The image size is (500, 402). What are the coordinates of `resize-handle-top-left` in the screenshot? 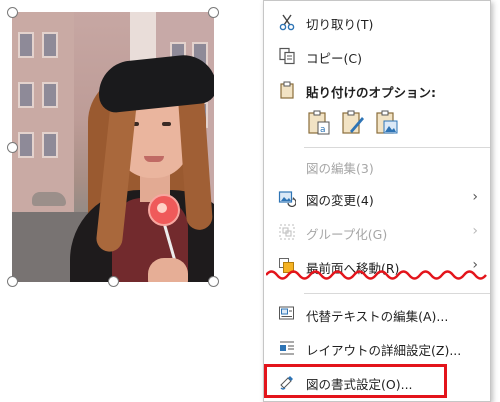 It's located at (12, 12).